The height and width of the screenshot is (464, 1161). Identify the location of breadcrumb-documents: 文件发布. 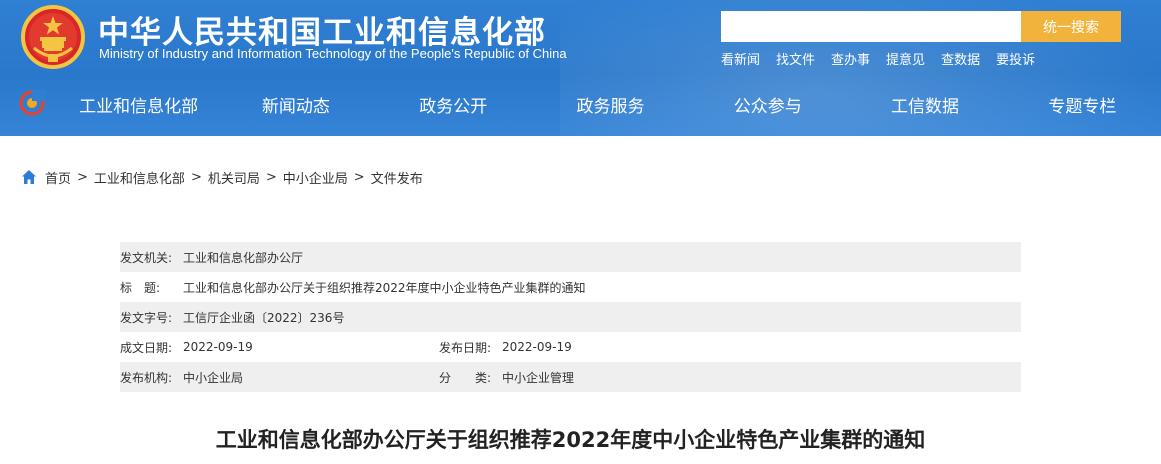
(397, 177).